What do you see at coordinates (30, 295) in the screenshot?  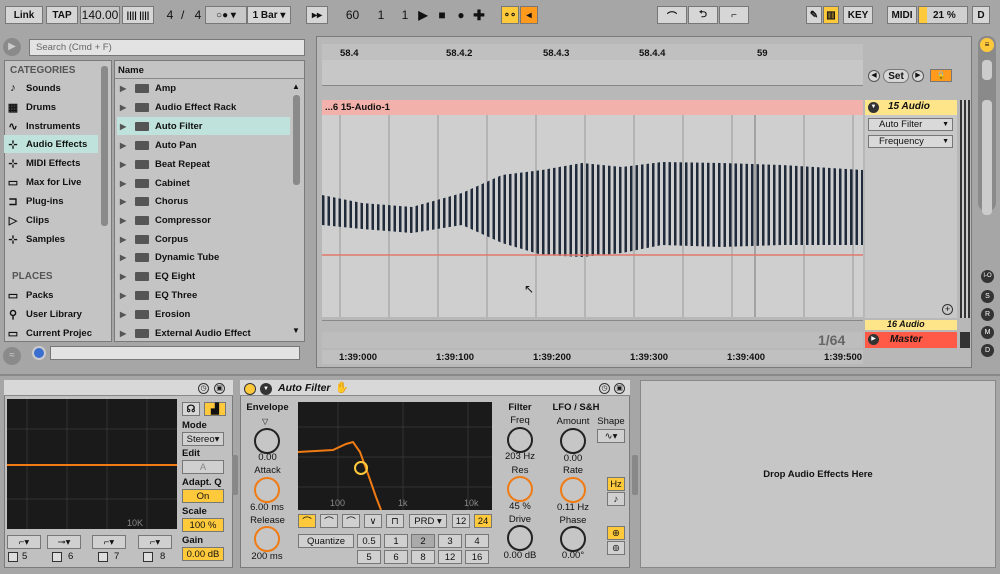 I see `place-packs: ▭ Packs` at bounding box center [30, 295].